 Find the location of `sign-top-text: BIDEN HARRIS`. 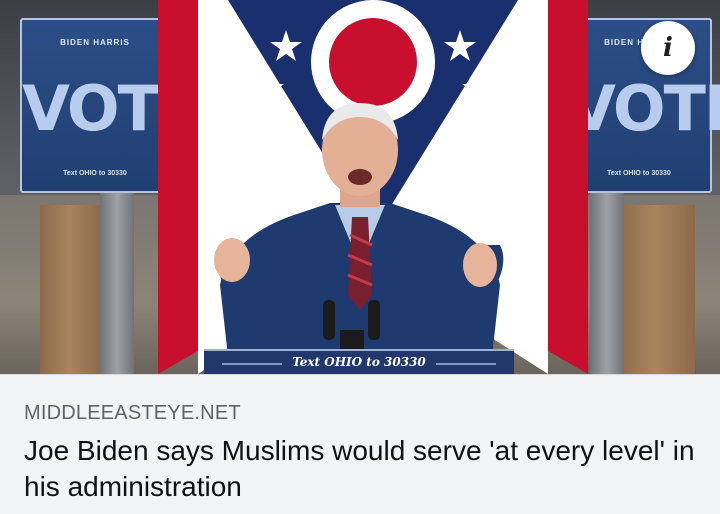

sign-top-text: BIDEN HARRIS is located at coordinates (95, 42).